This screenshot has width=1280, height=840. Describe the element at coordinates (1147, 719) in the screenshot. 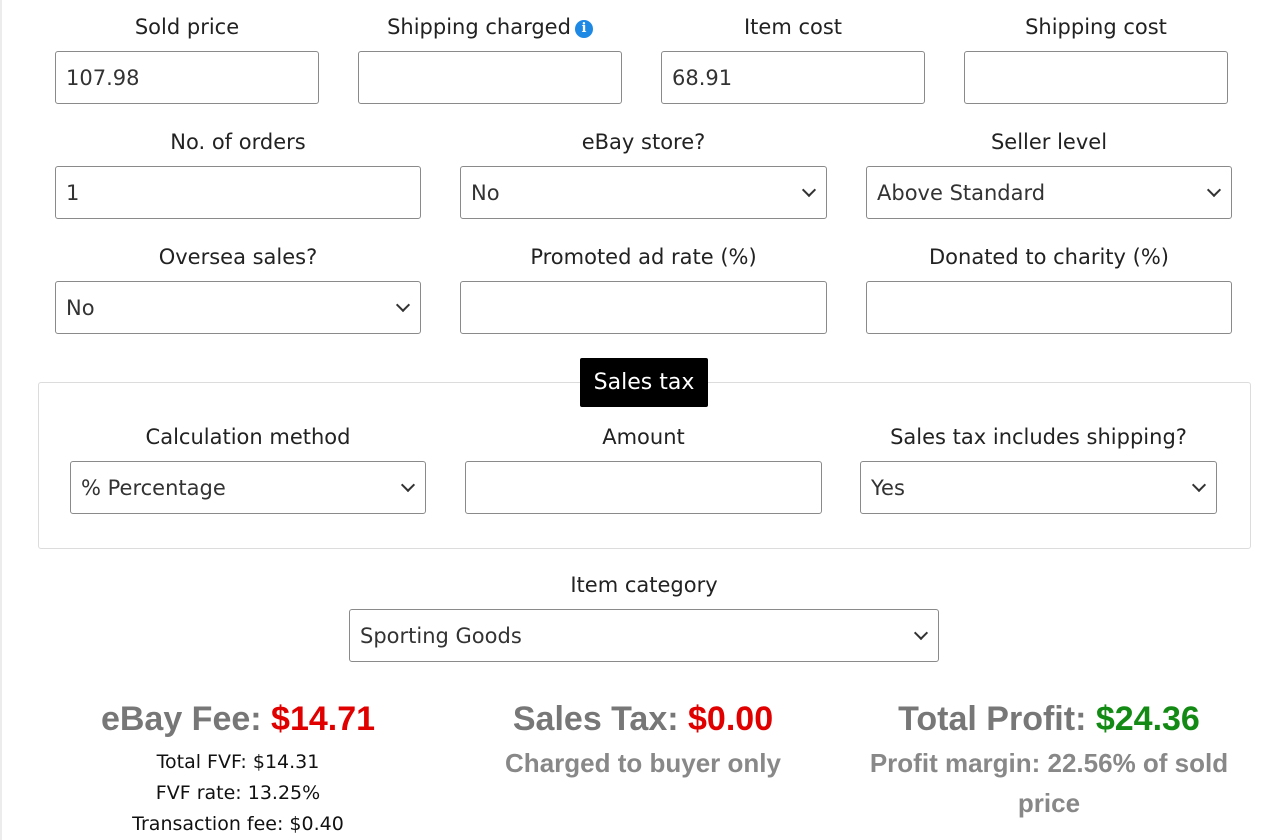

I see `total-profit-value: $24.36` at that location.